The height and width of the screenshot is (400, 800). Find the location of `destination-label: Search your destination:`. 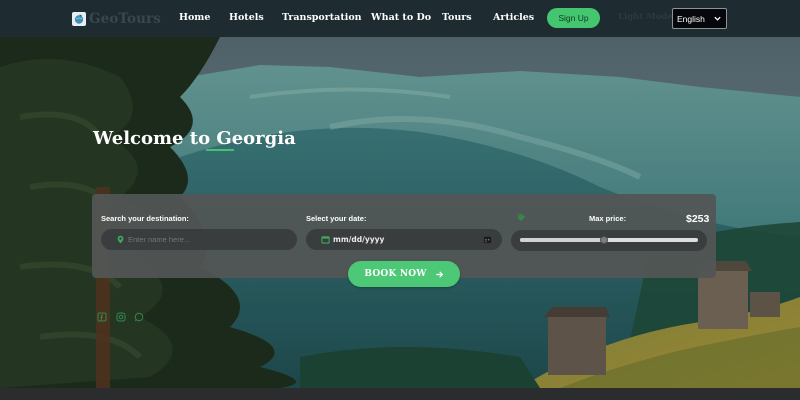

destination-label: Search your destination: is located at coordinates (145, 218).